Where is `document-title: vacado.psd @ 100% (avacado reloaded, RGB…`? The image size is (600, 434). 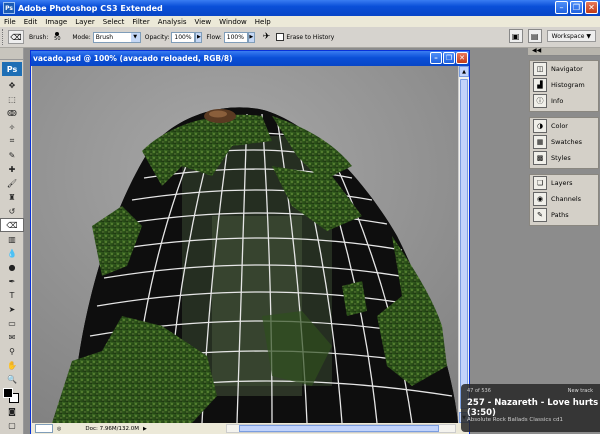
document-title: vacado.psd @ 100% (avacado reloaded, RGB… is located at coordinates (133, 58).